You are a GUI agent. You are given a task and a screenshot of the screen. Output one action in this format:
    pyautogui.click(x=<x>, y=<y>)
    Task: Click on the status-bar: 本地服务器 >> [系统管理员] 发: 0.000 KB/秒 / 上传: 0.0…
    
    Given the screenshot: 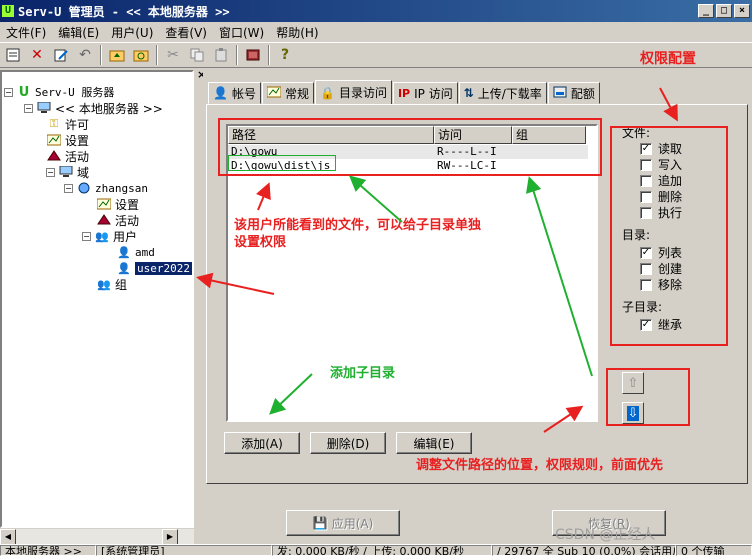 What is the action you would take?
    pyautogui.click(x=376, y=550)
    